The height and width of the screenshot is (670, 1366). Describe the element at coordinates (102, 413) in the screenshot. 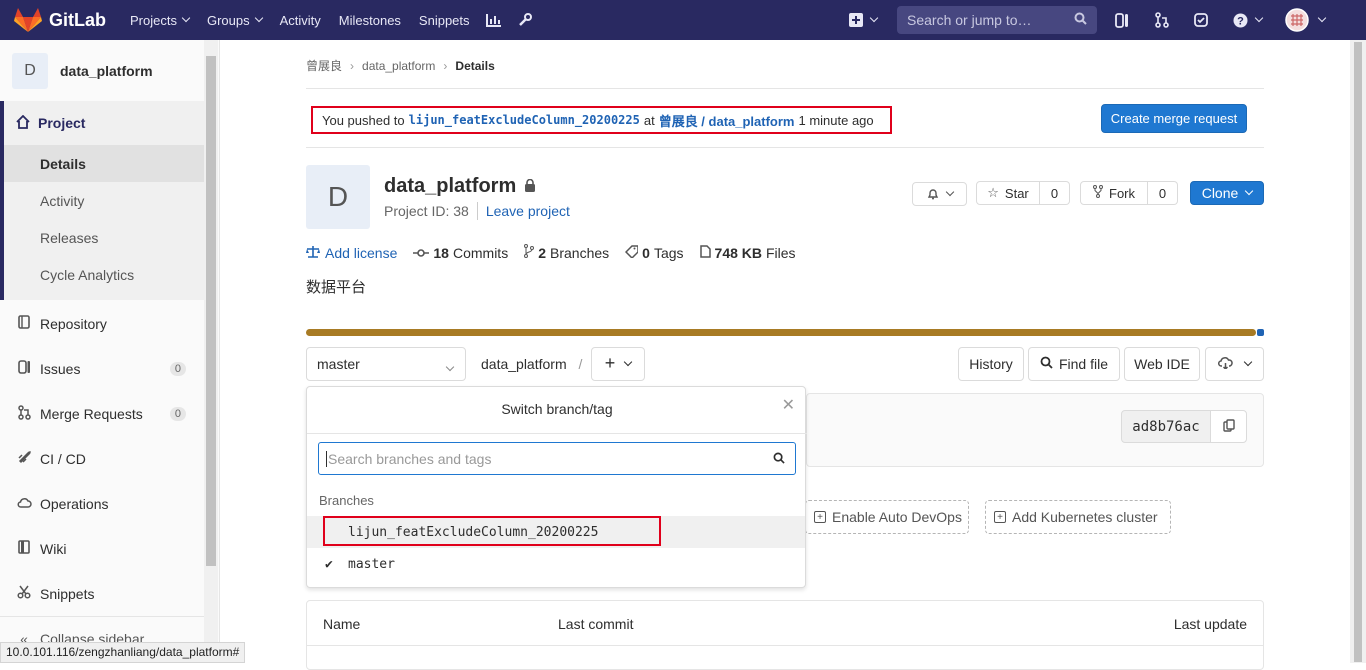

I see `sidebar-item-merge-requests: Merge Requests 0` at that location.